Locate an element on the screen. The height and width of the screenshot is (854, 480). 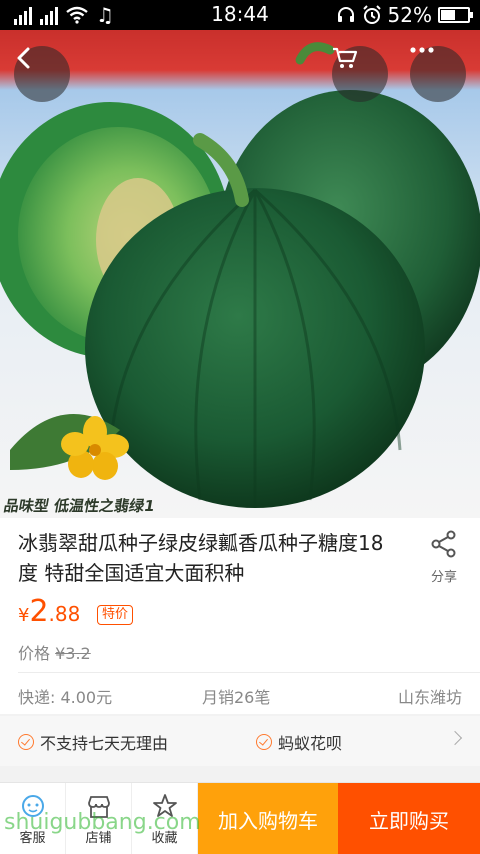
cart-icon is located at coordinates (345, 57).